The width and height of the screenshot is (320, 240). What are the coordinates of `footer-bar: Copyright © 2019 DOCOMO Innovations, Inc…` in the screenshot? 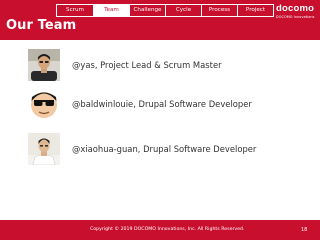 It's located at (160, 230).